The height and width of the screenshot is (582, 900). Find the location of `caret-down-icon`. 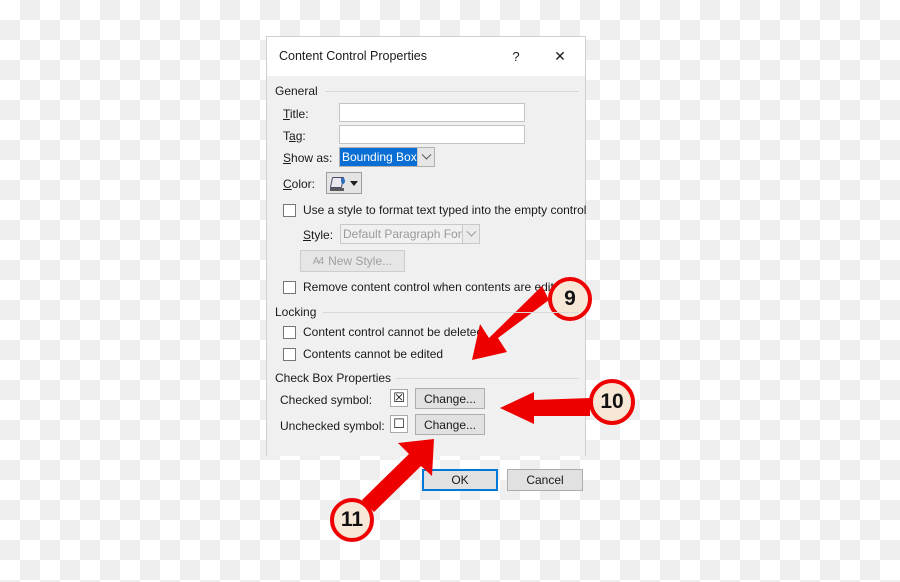

caret-down-icon is located at coordinates (354, 183).